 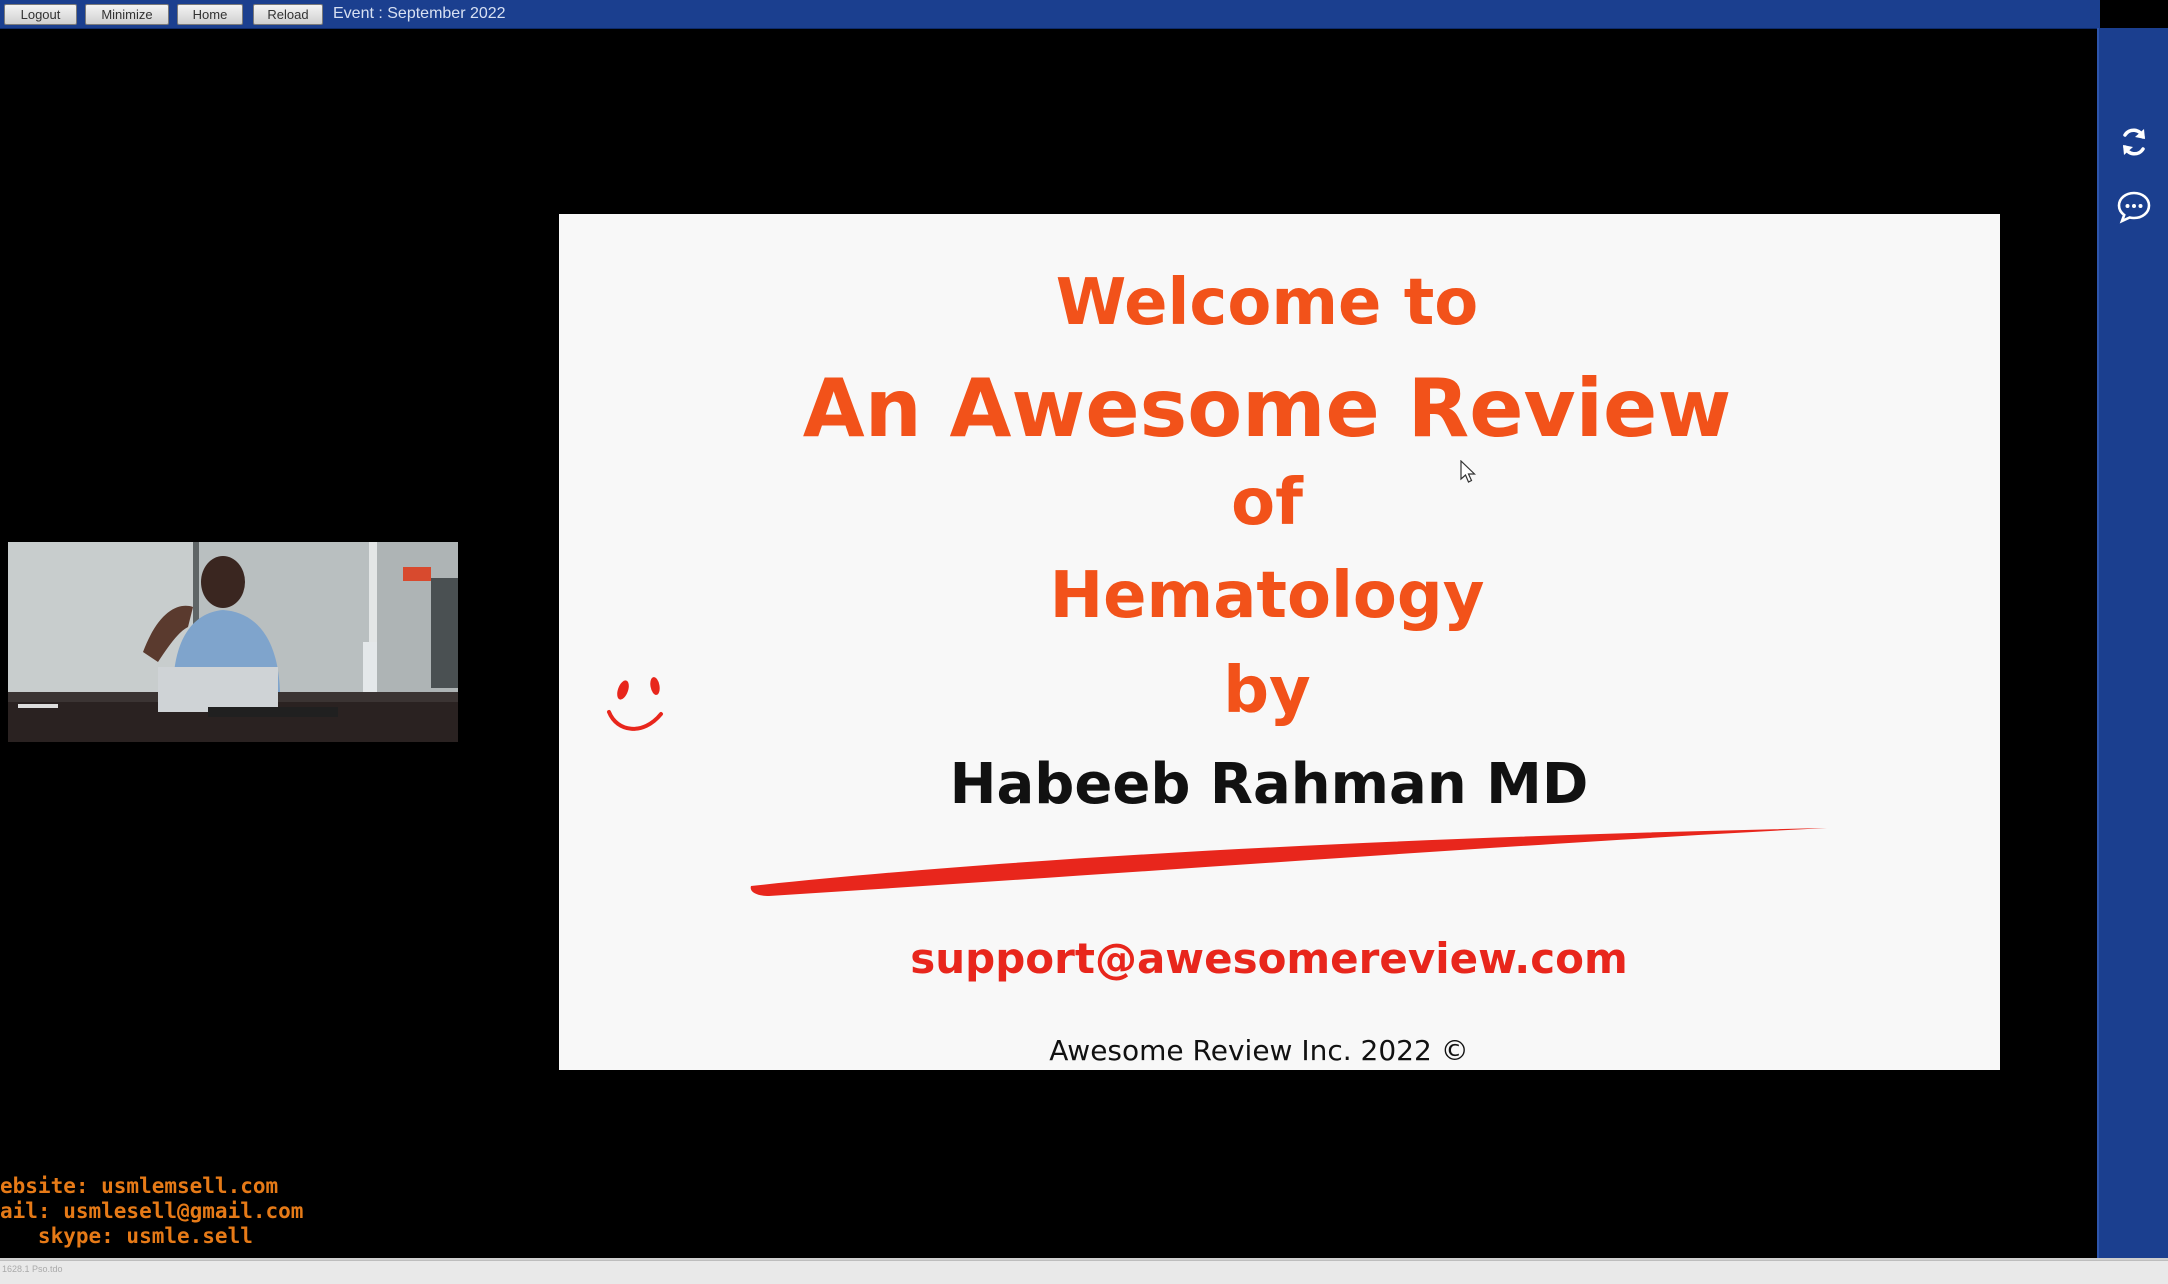 What do you see at coordinates (1267, 596) in the screenshot?
I see `slide-subject-line: Hematology` at bounding box center [1267, 596].